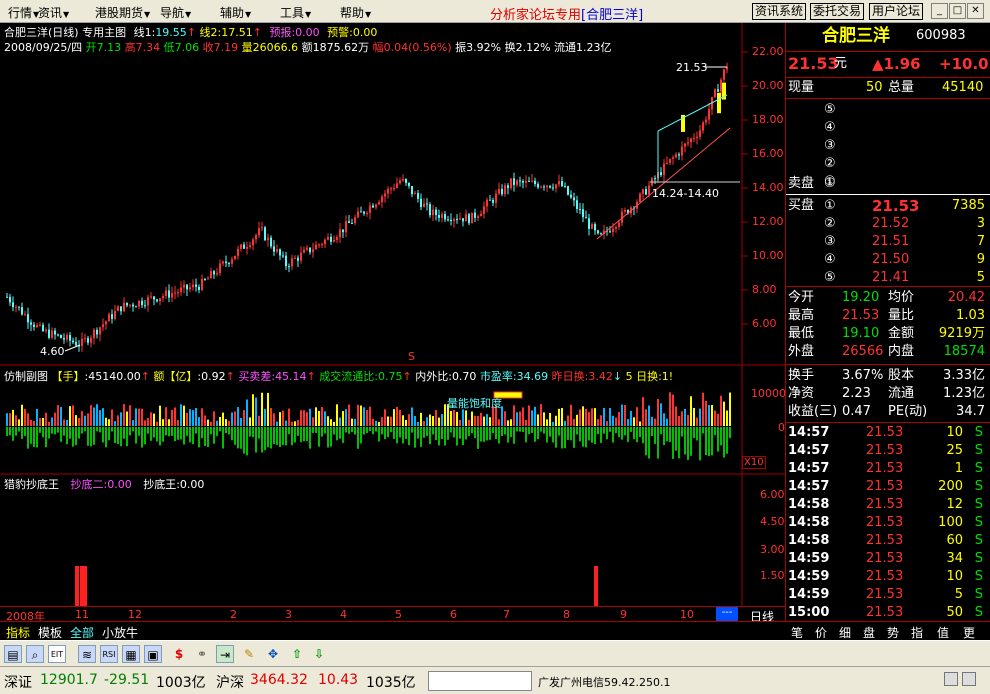 This screenshot has width=990, height=694. Describe the element at coordinates (893, 632) in the screenshot. I see `tab-shi: 势` at that location.